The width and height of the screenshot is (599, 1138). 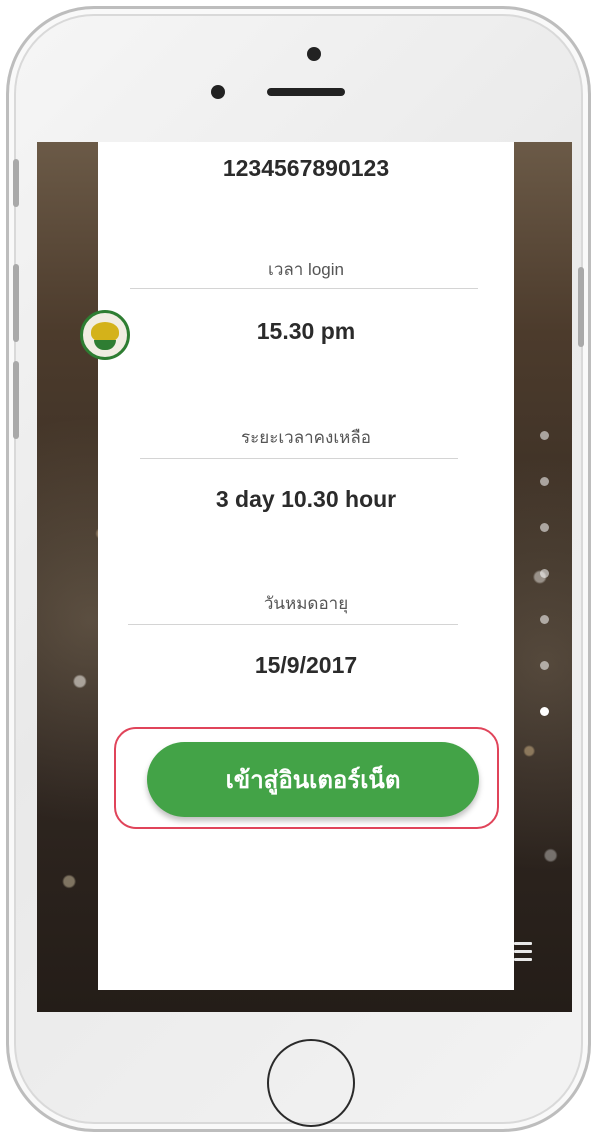 I want to click on power-button, so click(x=581, y=307).